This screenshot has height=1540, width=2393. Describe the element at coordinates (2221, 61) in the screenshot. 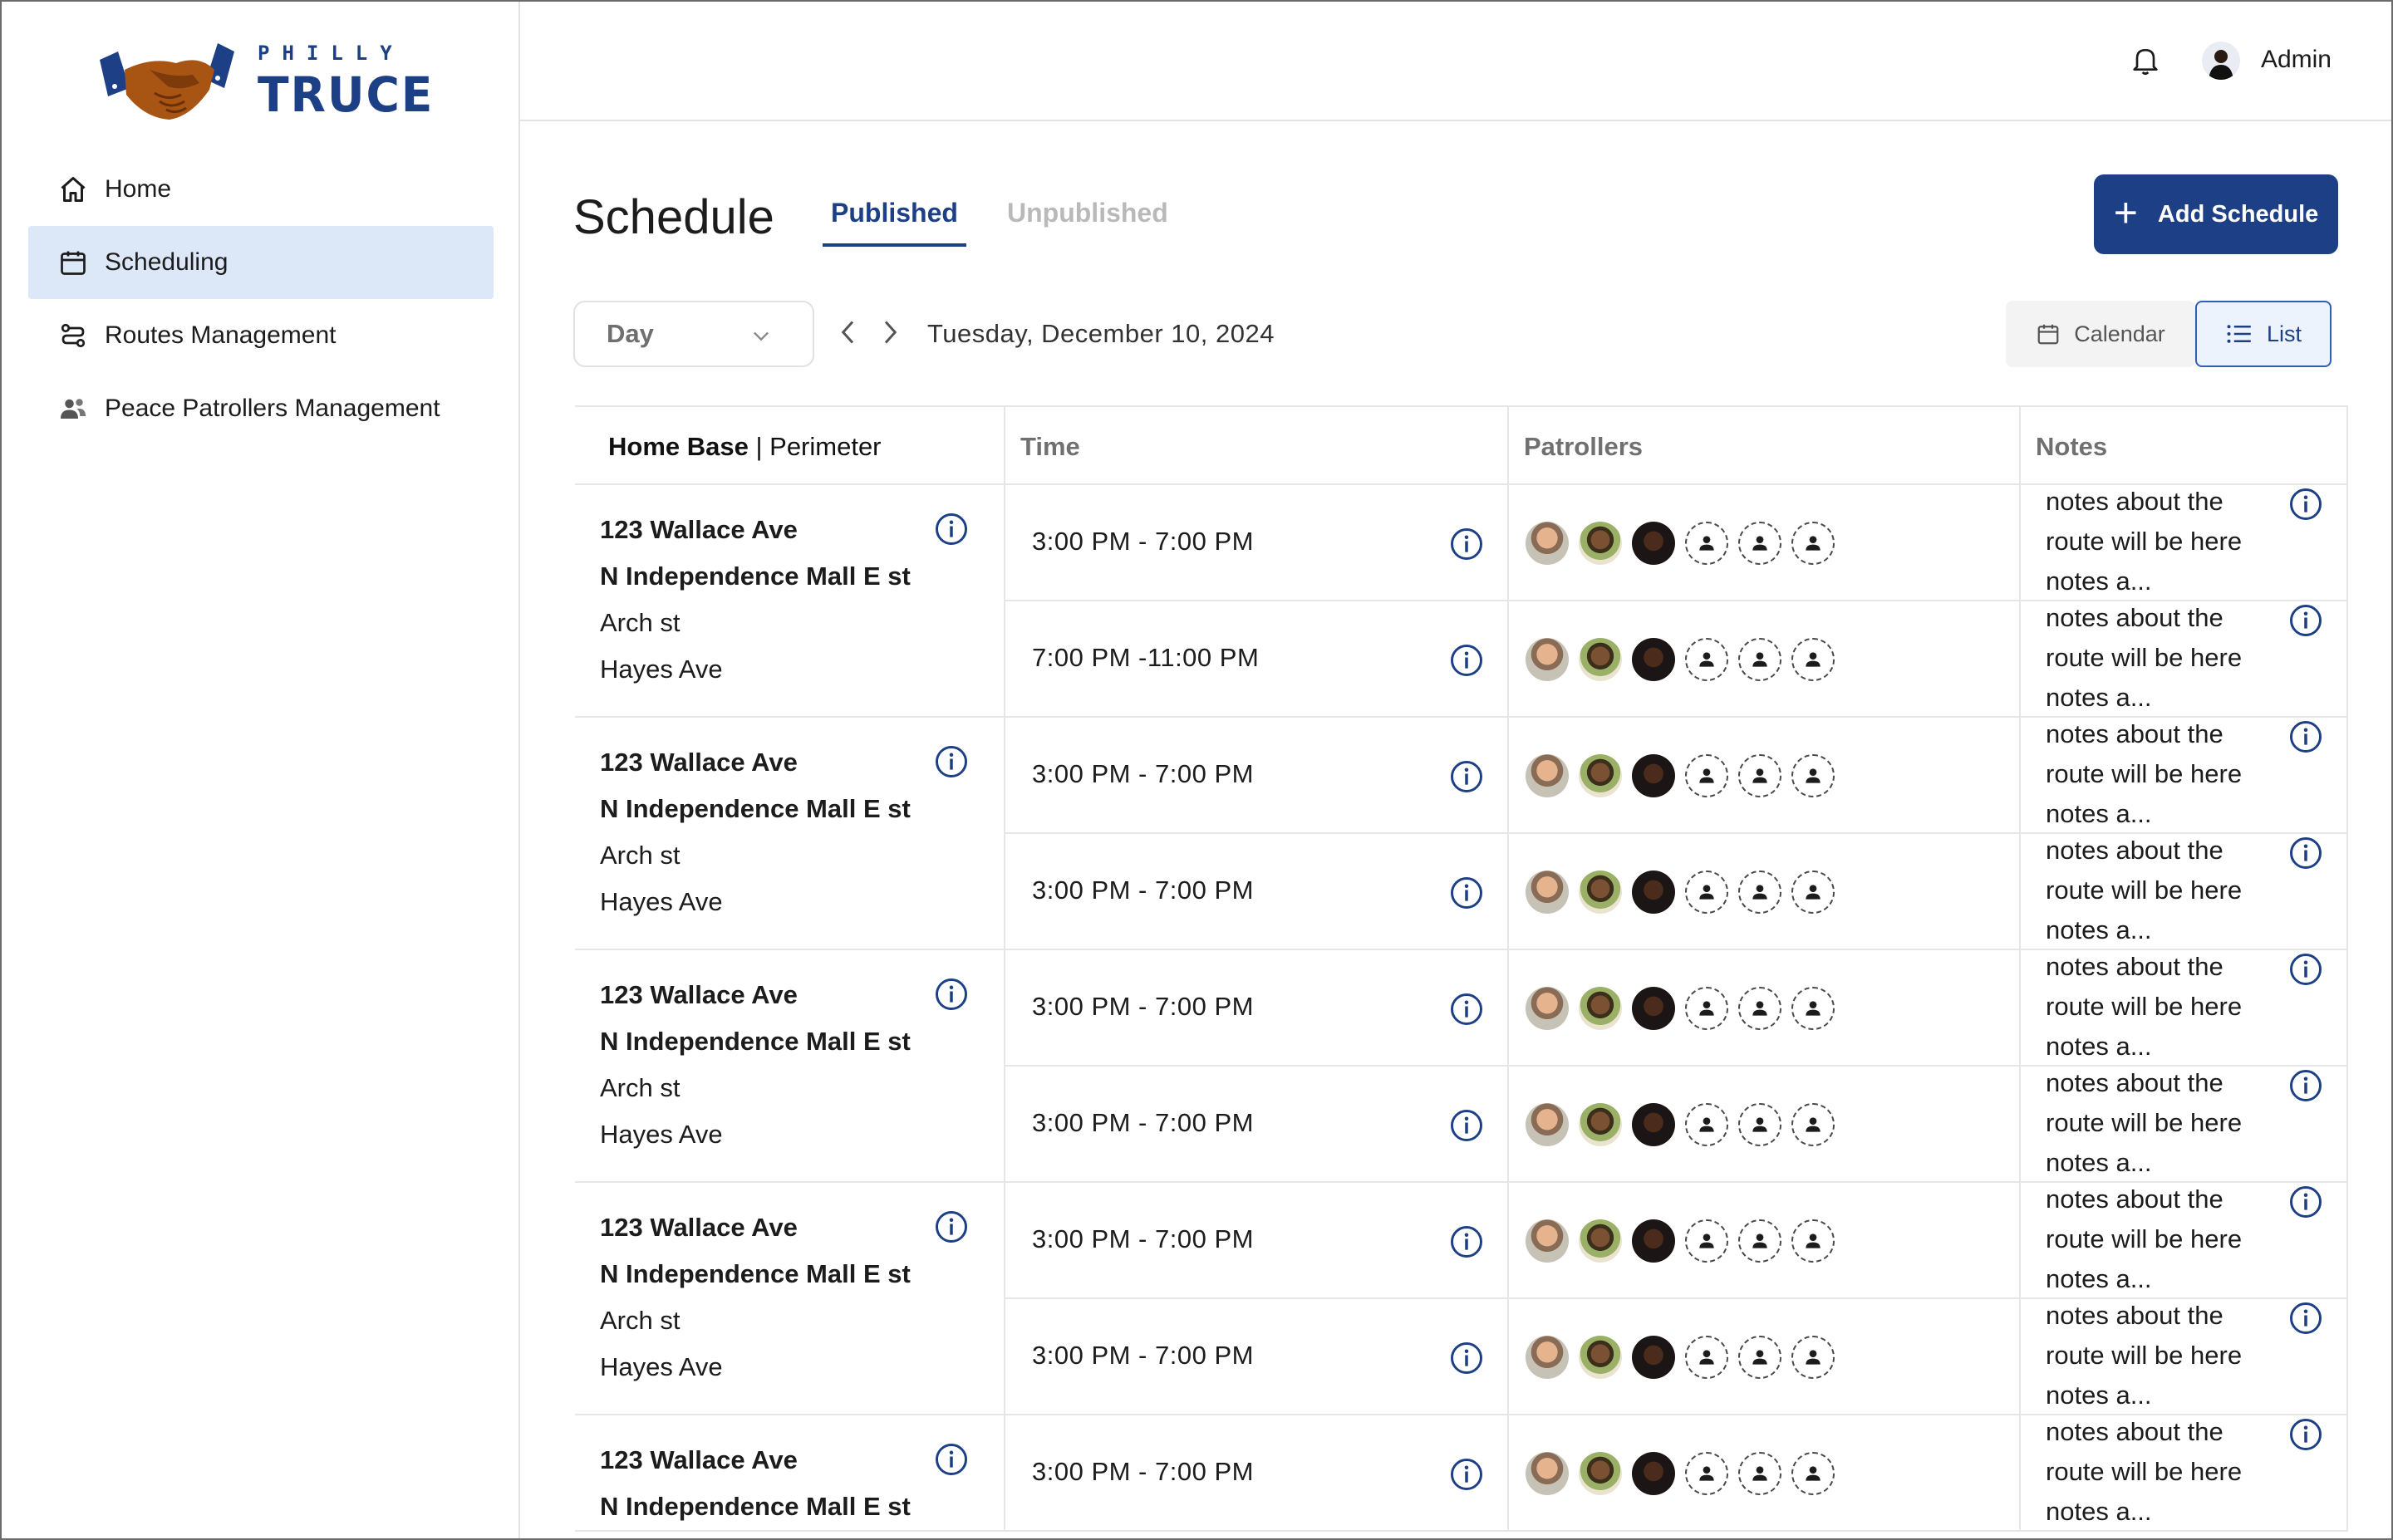

I see `avatar` at that location.